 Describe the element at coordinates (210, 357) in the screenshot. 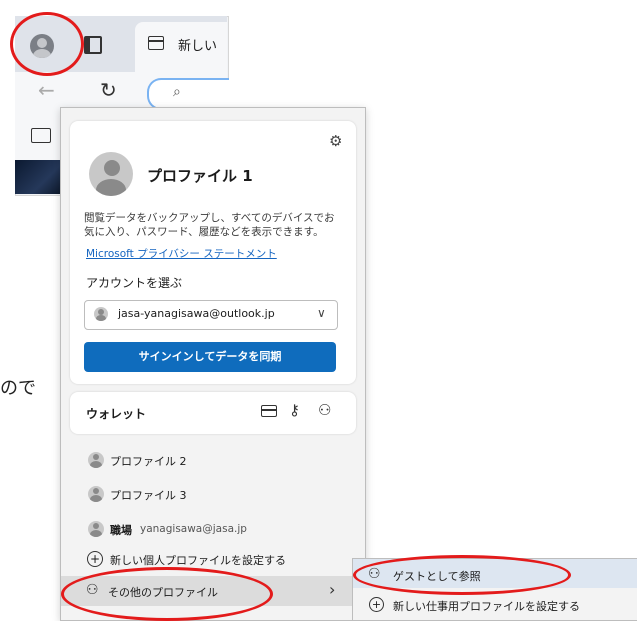

I see `signin-sync-button: サインインしてデータを同期` at that location.